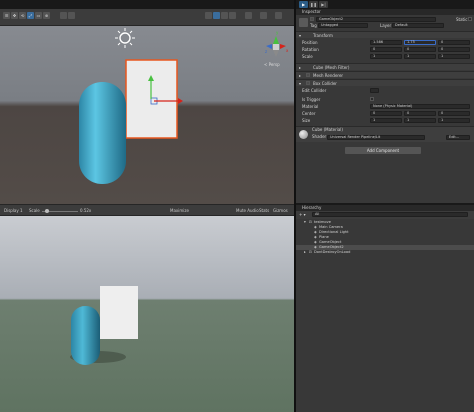 The height and width of the screenshot is (412, 474). What do you see at coordinates (308, 83) in the screenshot?
I see `box-collider-checkbox` at bounding box center [308, 83].